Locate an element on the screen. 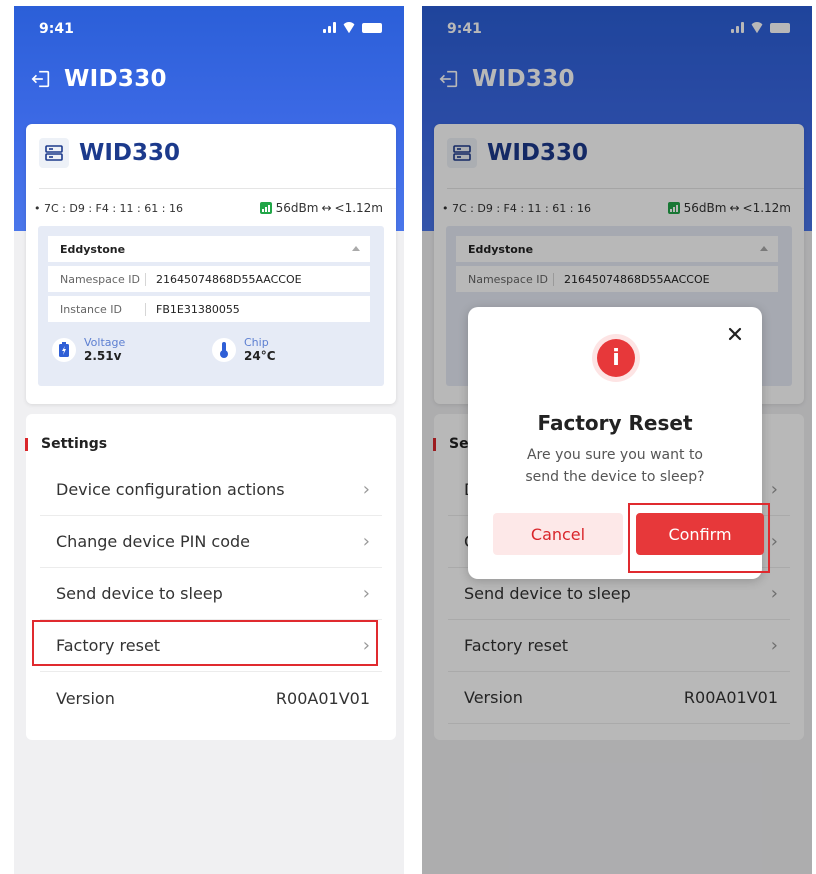 The image size is (816, 874). settings-header: Settings is located at coordinates (66, 444).